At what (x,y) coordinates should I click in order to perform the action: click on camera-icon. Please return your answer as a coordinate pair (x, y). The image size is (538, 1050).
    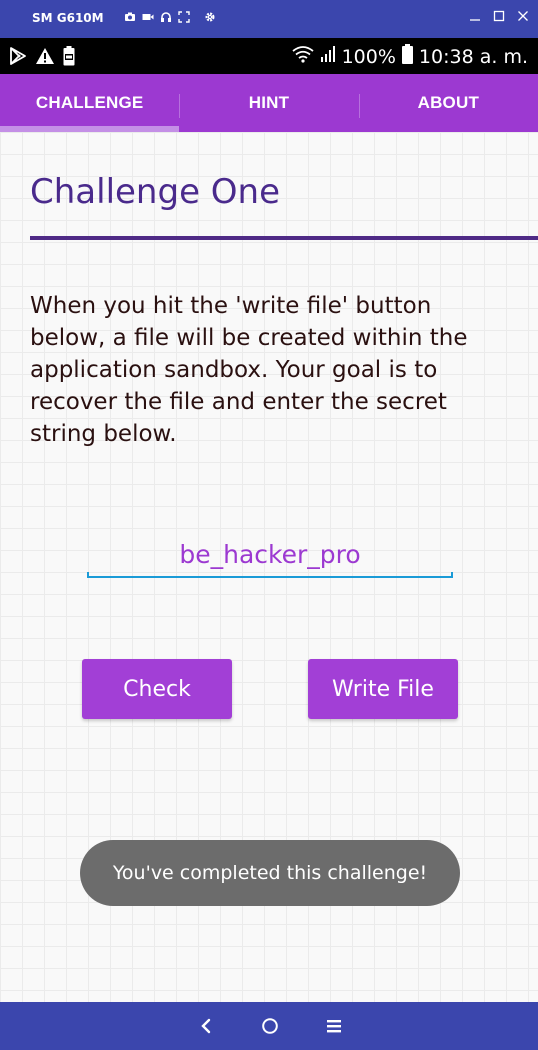
    Looking at the image, I should click on (130, 17).